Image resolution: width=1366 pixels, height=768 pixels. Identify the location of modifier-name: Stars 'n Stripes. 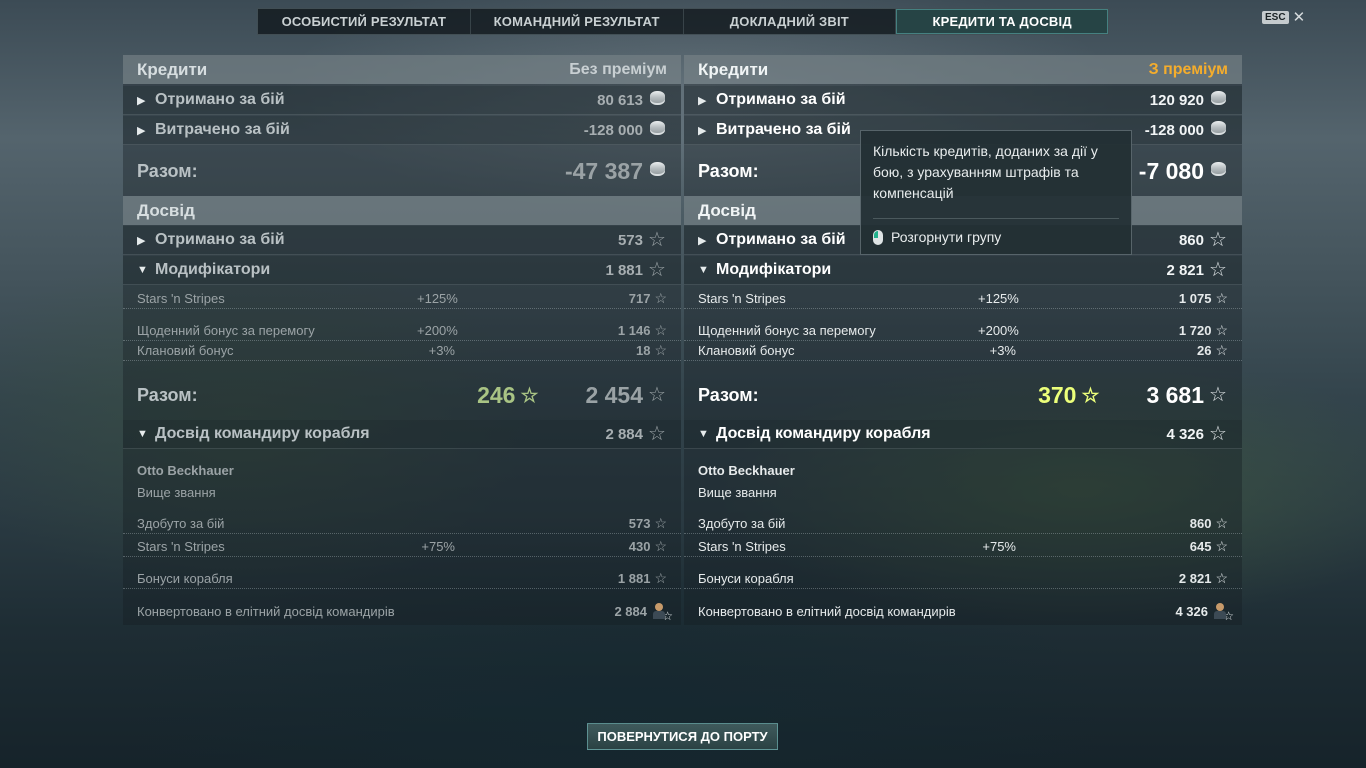
(181, 298).